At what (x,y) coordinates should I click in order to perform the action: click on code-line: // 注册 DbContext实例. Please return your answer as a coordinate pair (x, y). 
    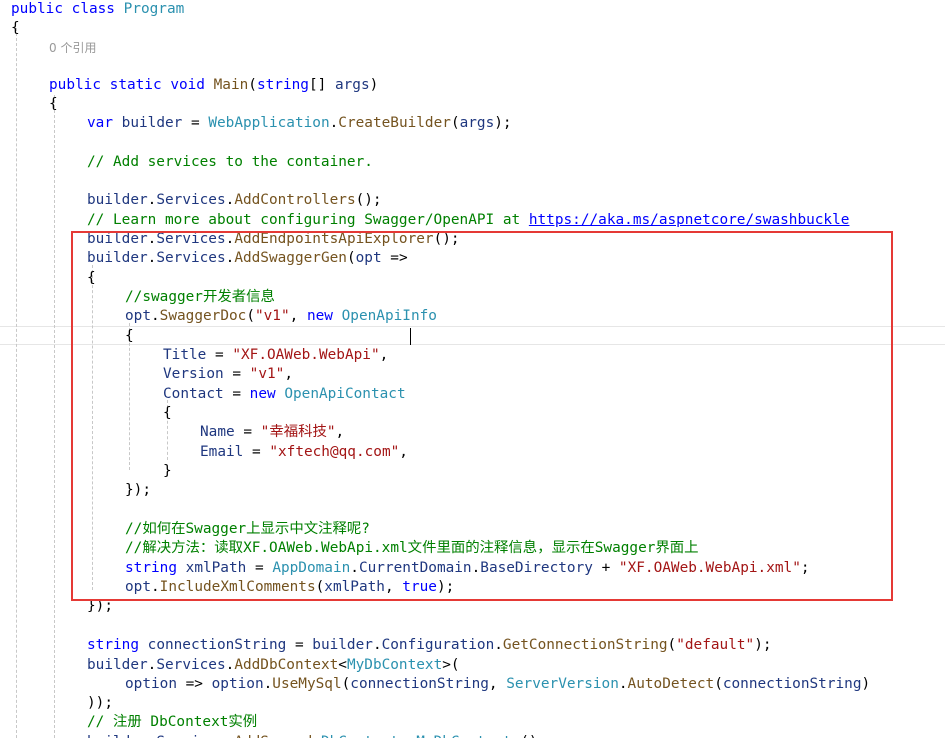
    Looking at the image, I should click on (172, 722).